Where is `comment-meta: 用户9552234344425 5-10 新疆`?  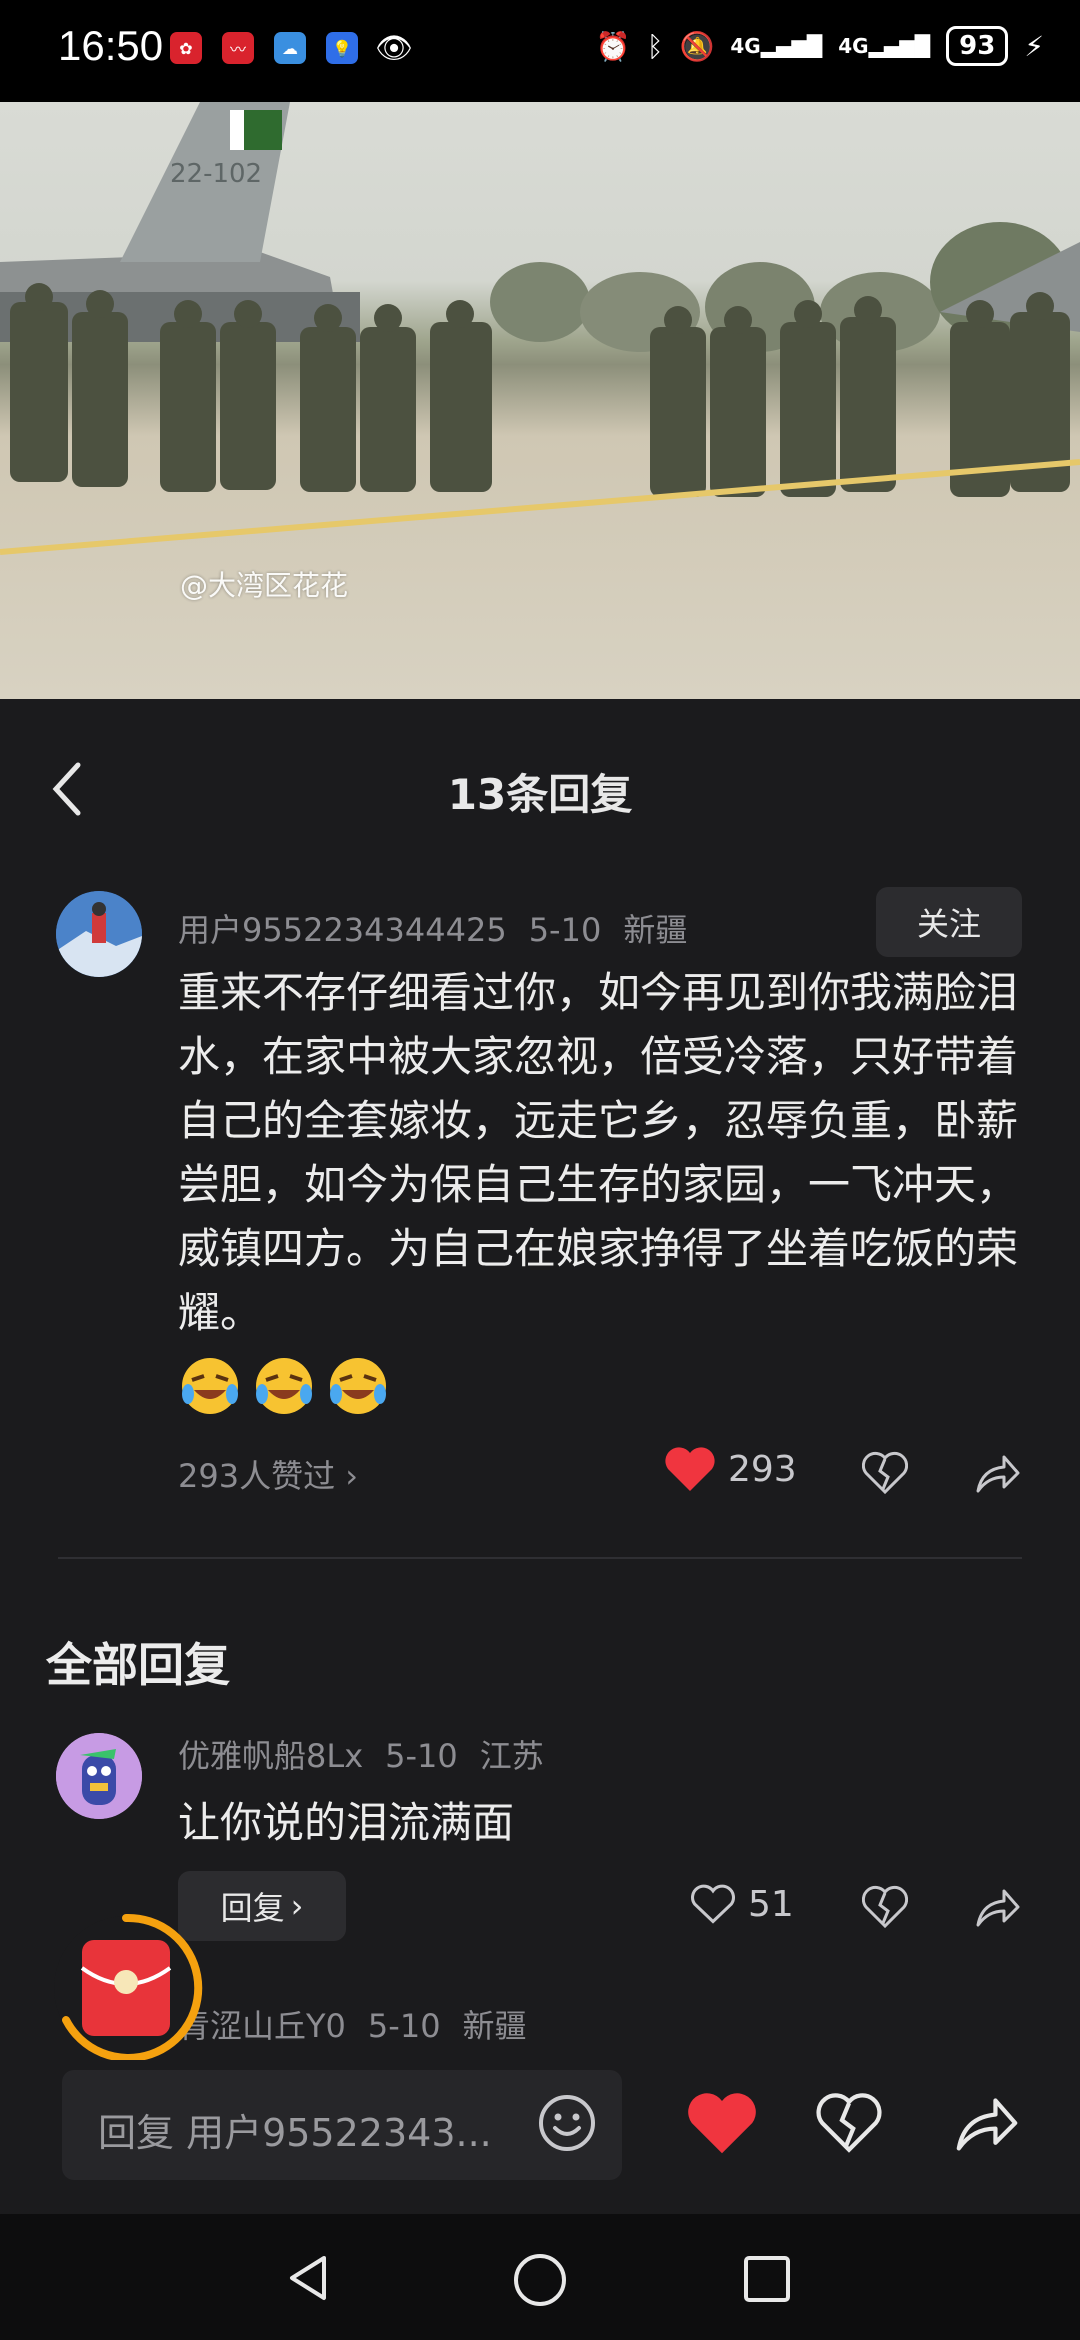 comment-meta: 用户9552234344425 5-10 新疆 is located at coordinates (443, 928).